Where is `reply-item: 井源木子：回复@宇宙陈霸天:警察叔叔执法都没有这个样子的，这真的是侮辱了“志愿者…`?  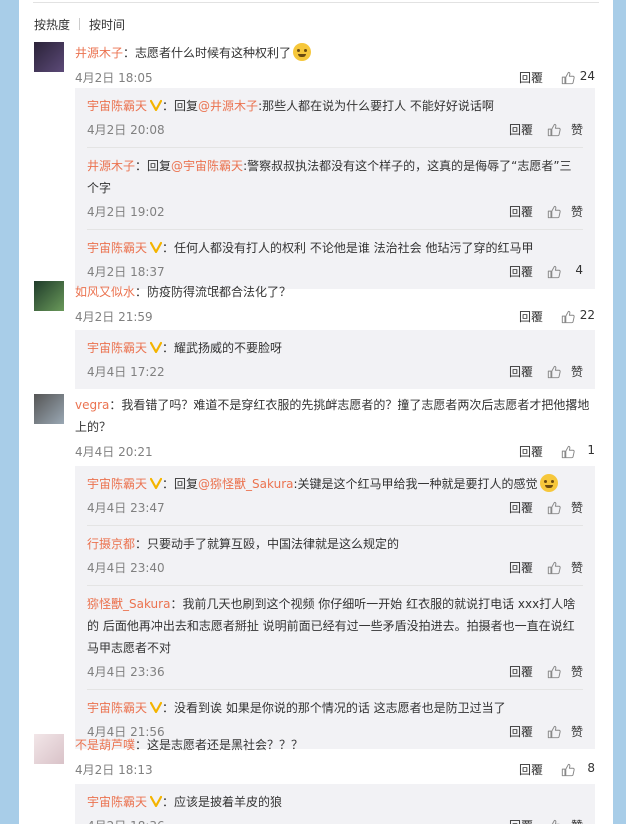
reply-item: 井源木子：回复@宇宙陈霸天:警察叔叔执法都没有这个样子的，这真的是侮辱了“志愿者… is located at coordinates (335, 185).